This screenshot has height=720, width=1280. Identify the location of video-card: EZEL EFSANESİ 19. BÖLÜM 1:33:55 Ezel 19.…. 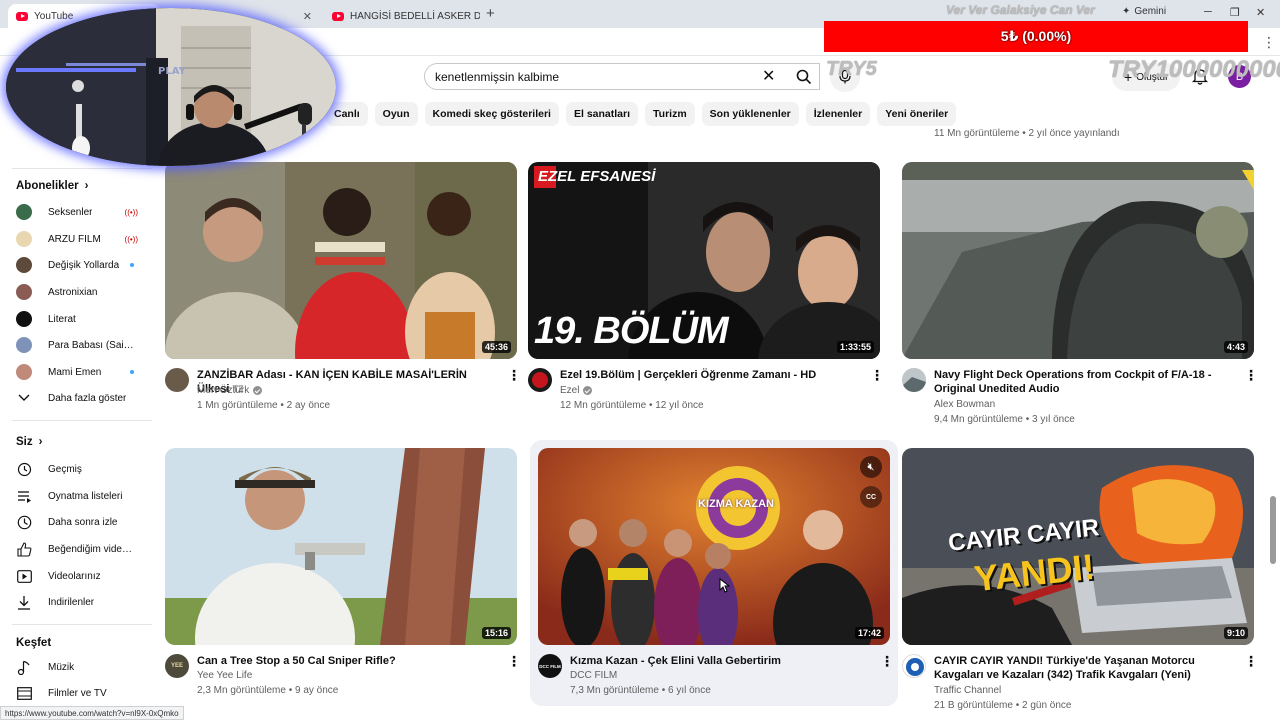
(706, 292).